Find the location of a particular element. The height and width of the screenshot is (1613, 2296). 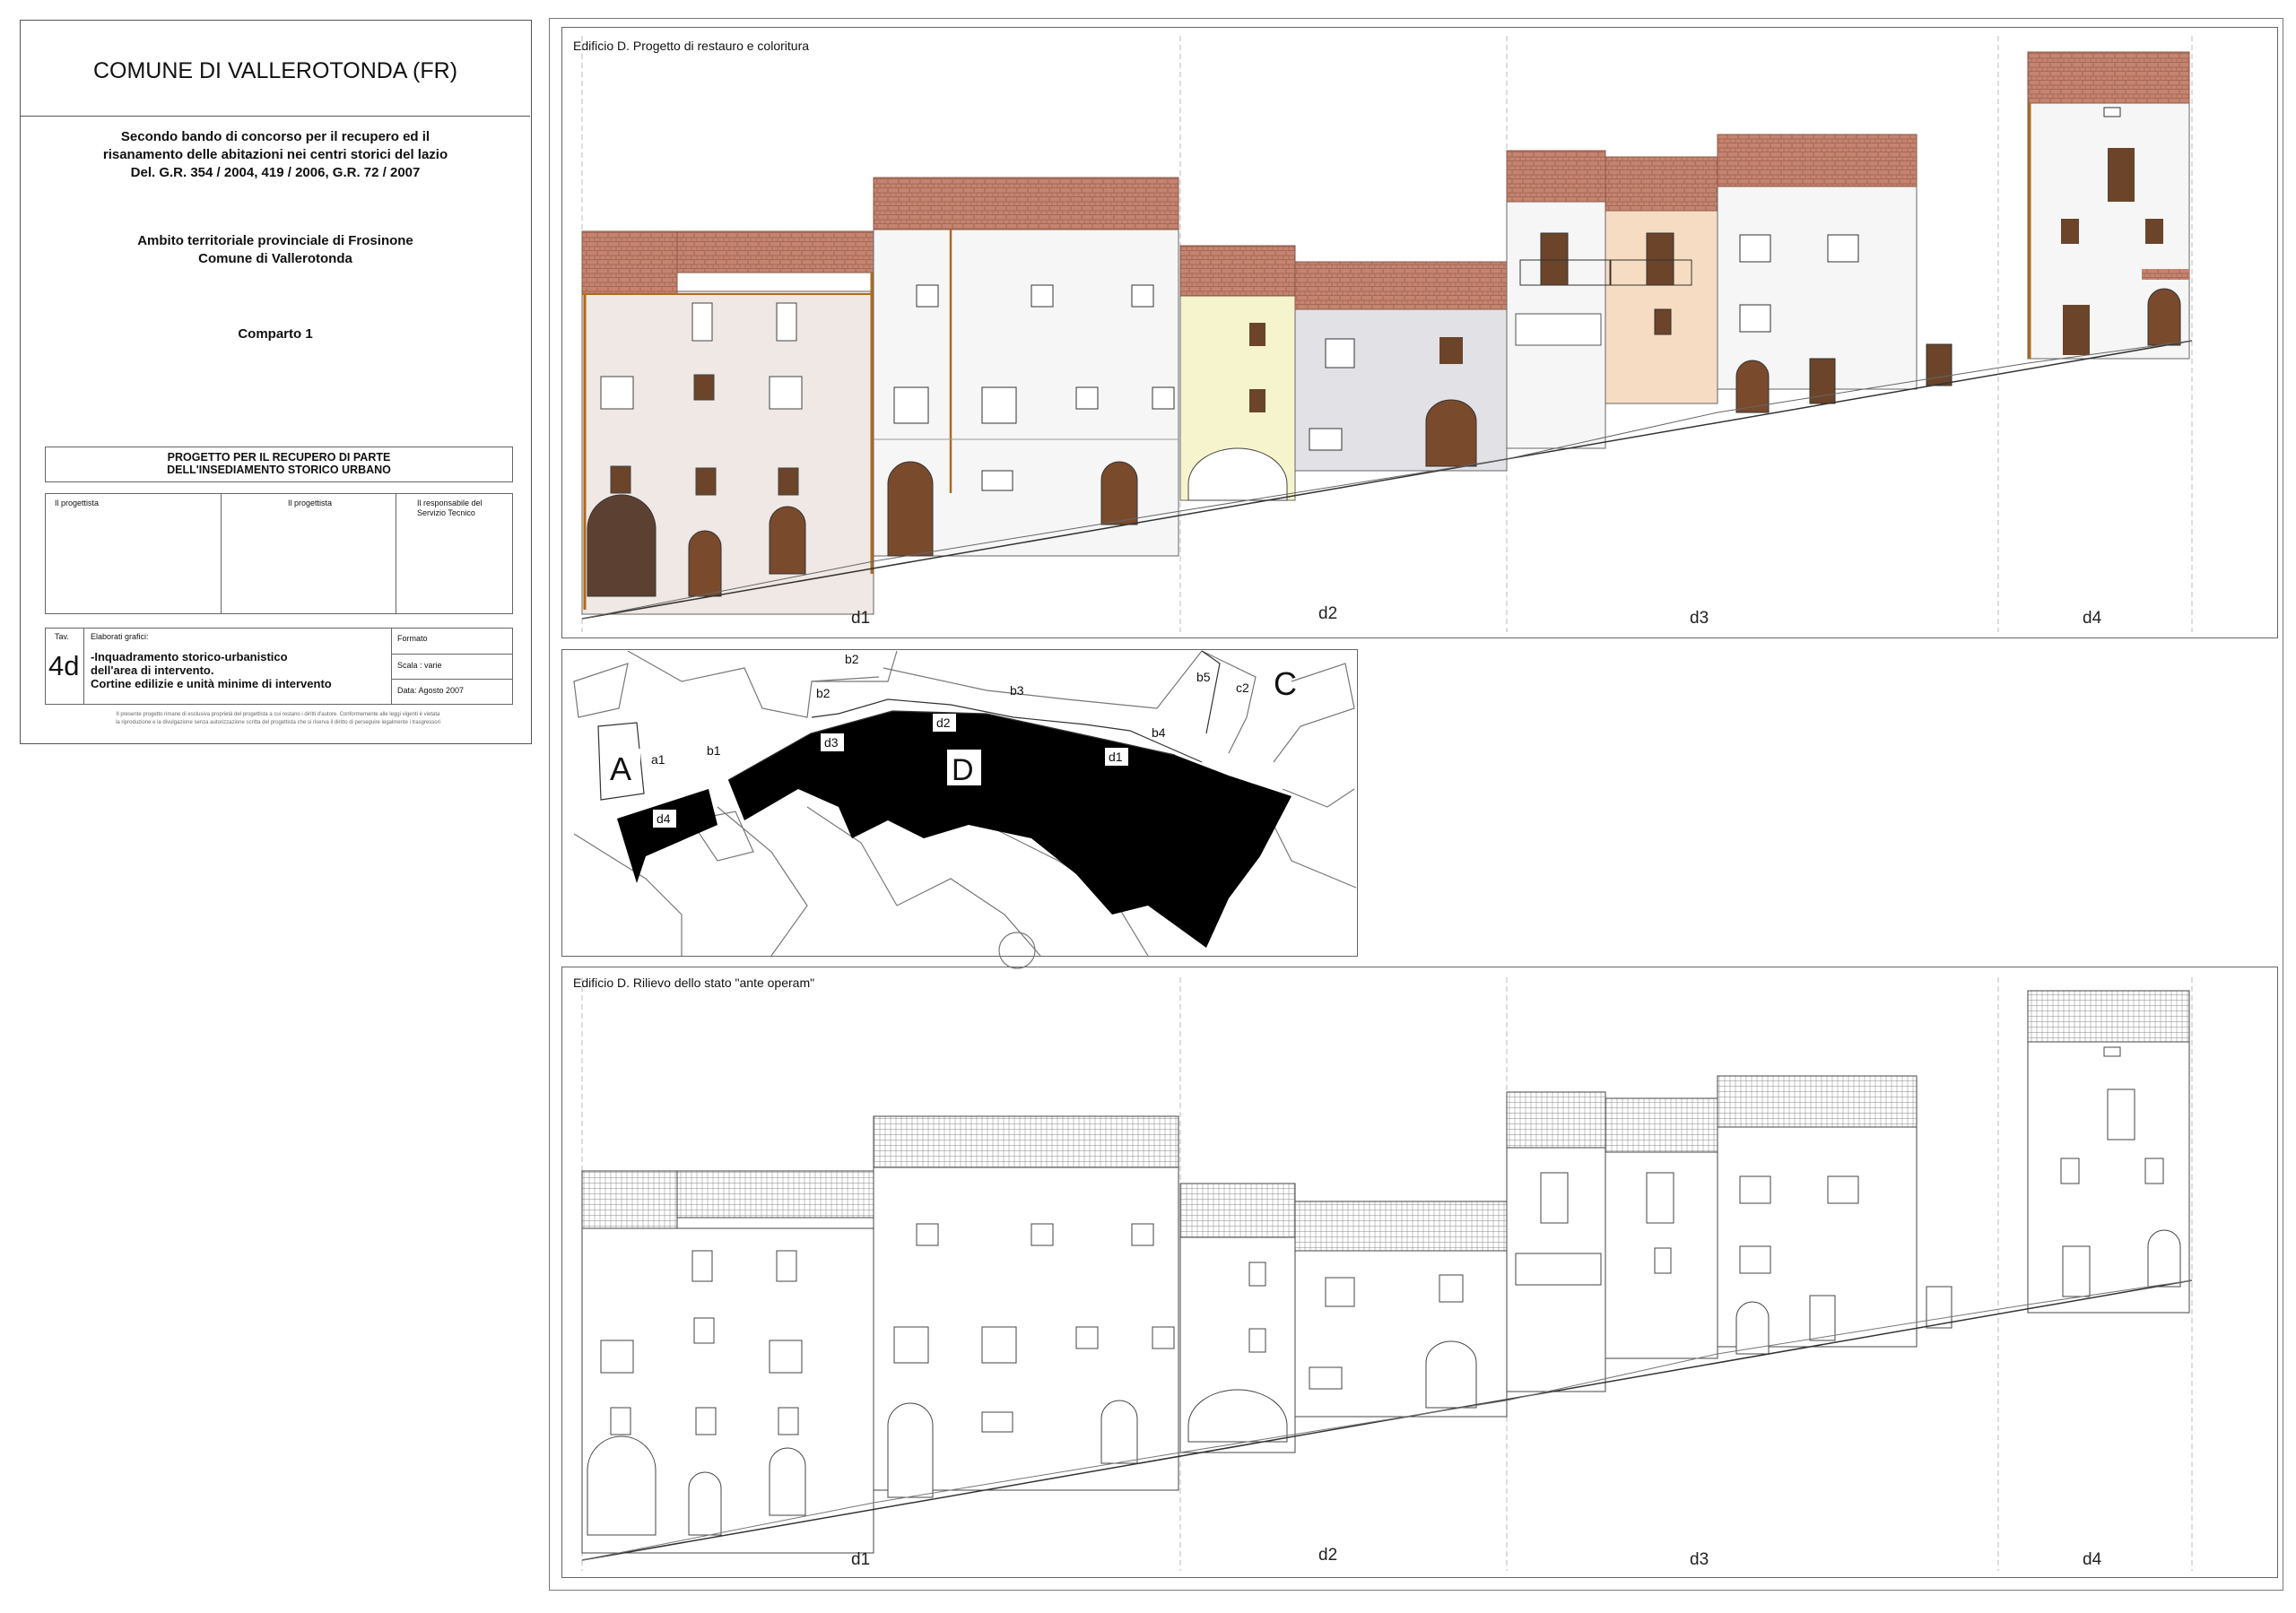

unit-label-d4-bottom: d4 is located at coordinates (2092, 1559).